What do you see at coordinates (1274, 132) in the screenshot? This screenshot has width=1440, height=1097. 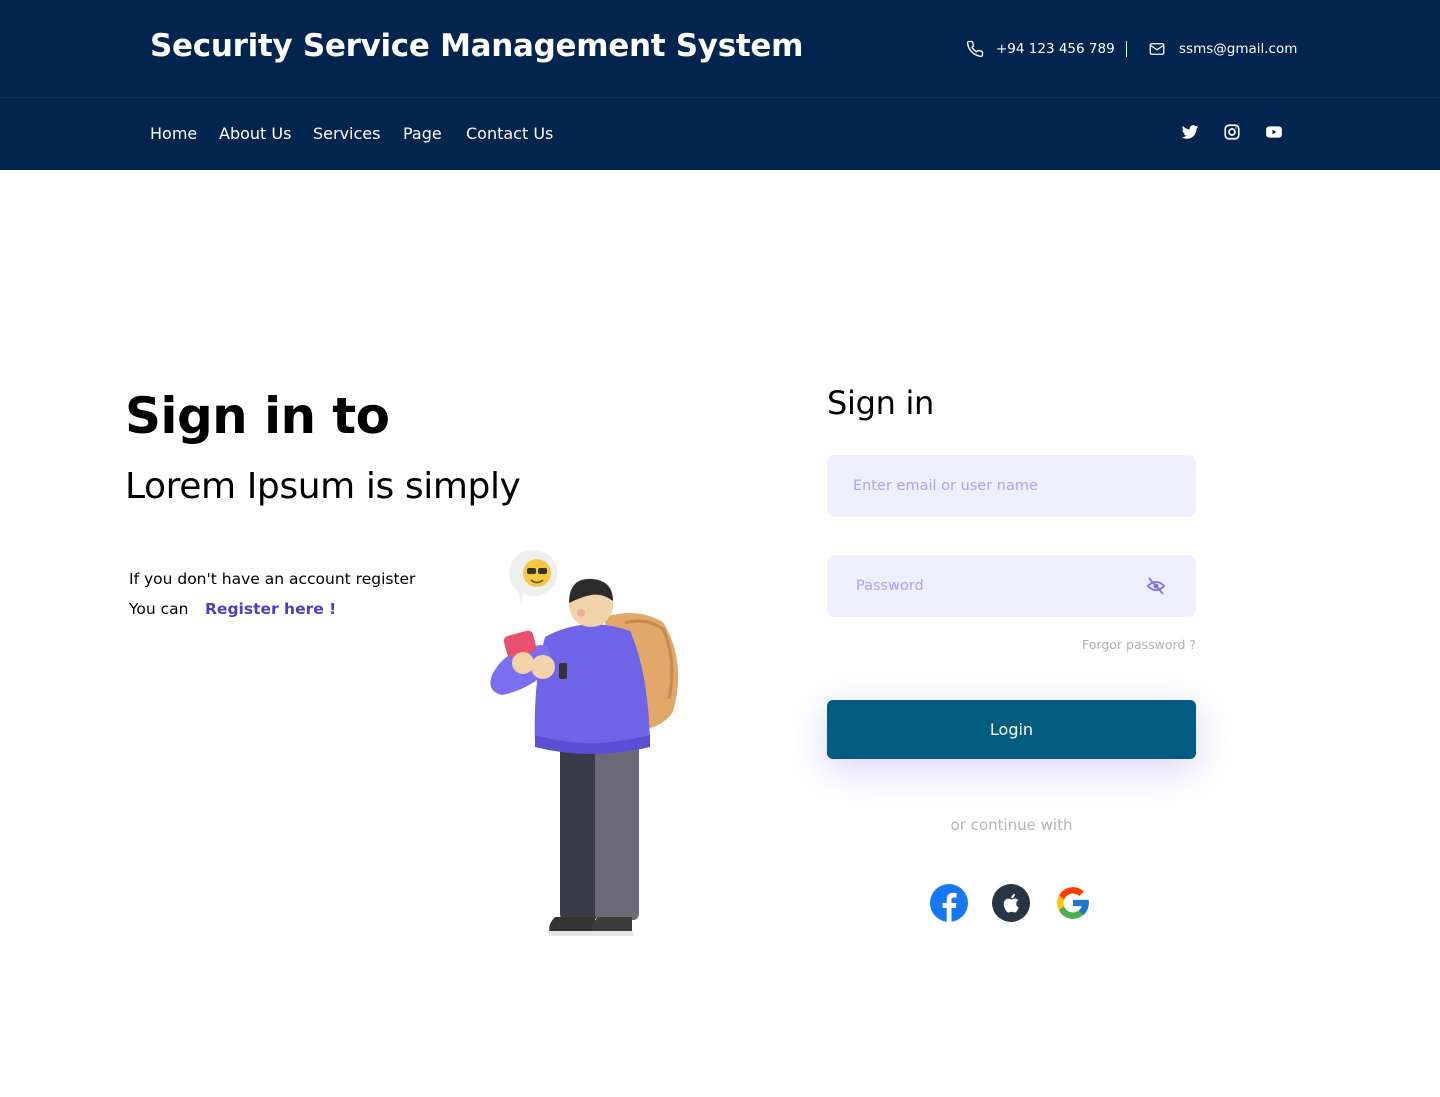 I see `youtube-icon` at bounding box center [1274, 132].